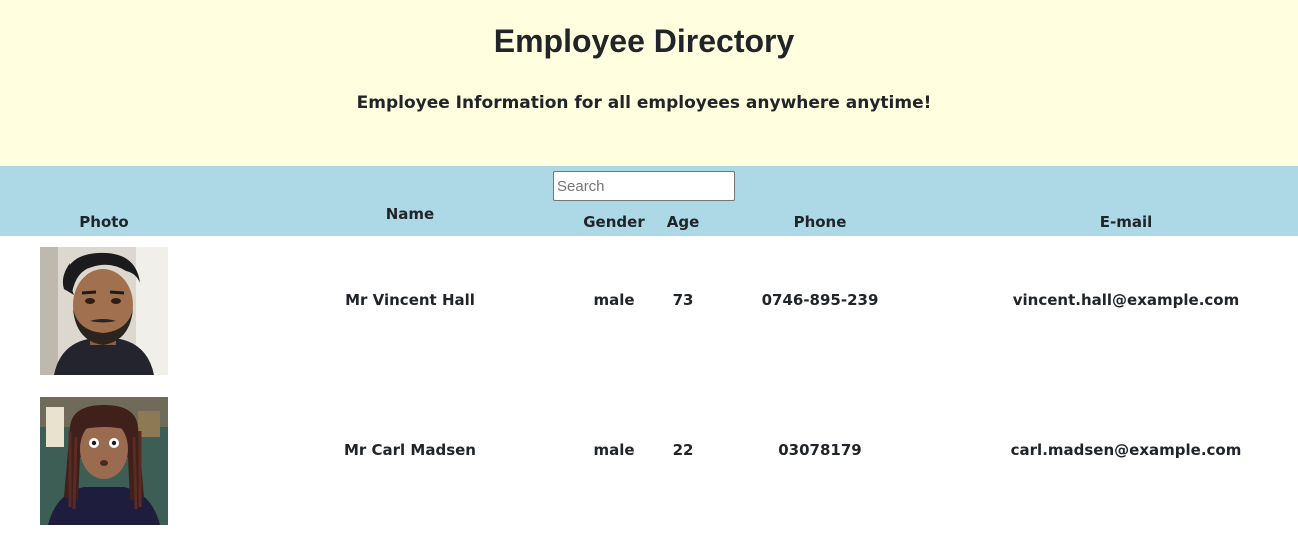  I want to click on column-header-email: E-mail, so click(1126, 222).